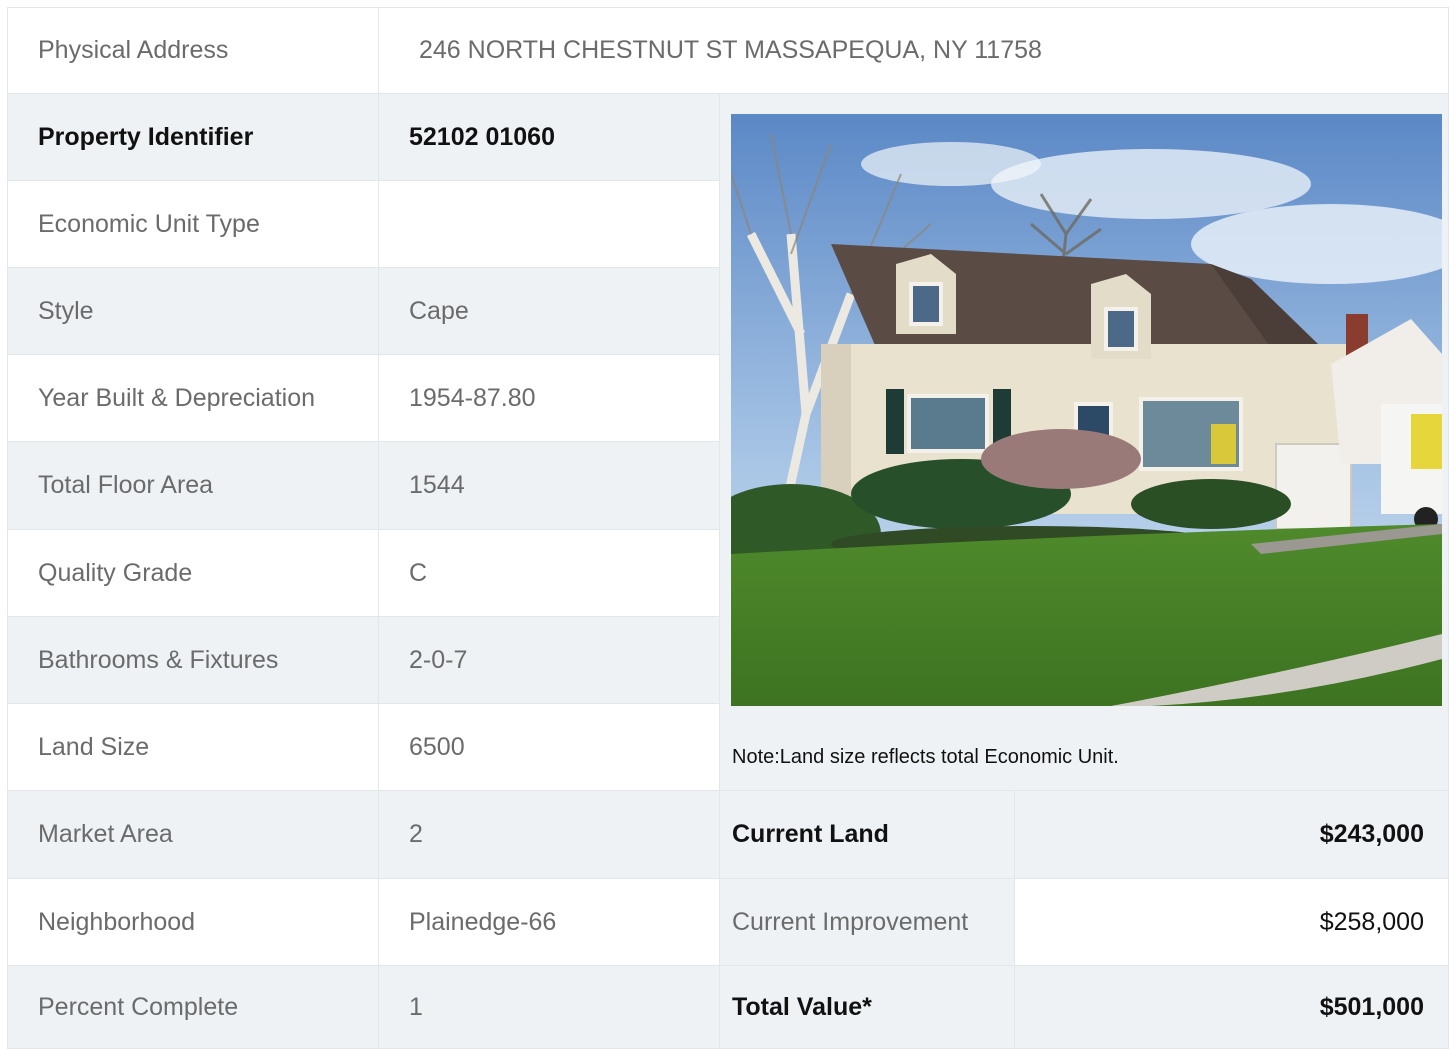 The height and width of the screenshot is (1049, 1449). I want to click on neighborhood-value: Plainedge-66, so click(549, 922).